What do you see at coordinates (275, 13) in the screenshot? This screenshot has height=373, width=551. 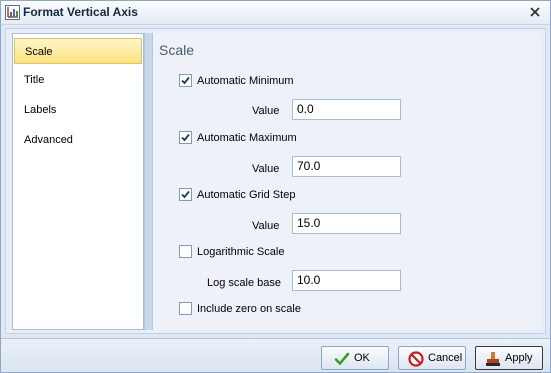 I see `title-bar: Format Vertical Axis` at bounding box center [275, 13].